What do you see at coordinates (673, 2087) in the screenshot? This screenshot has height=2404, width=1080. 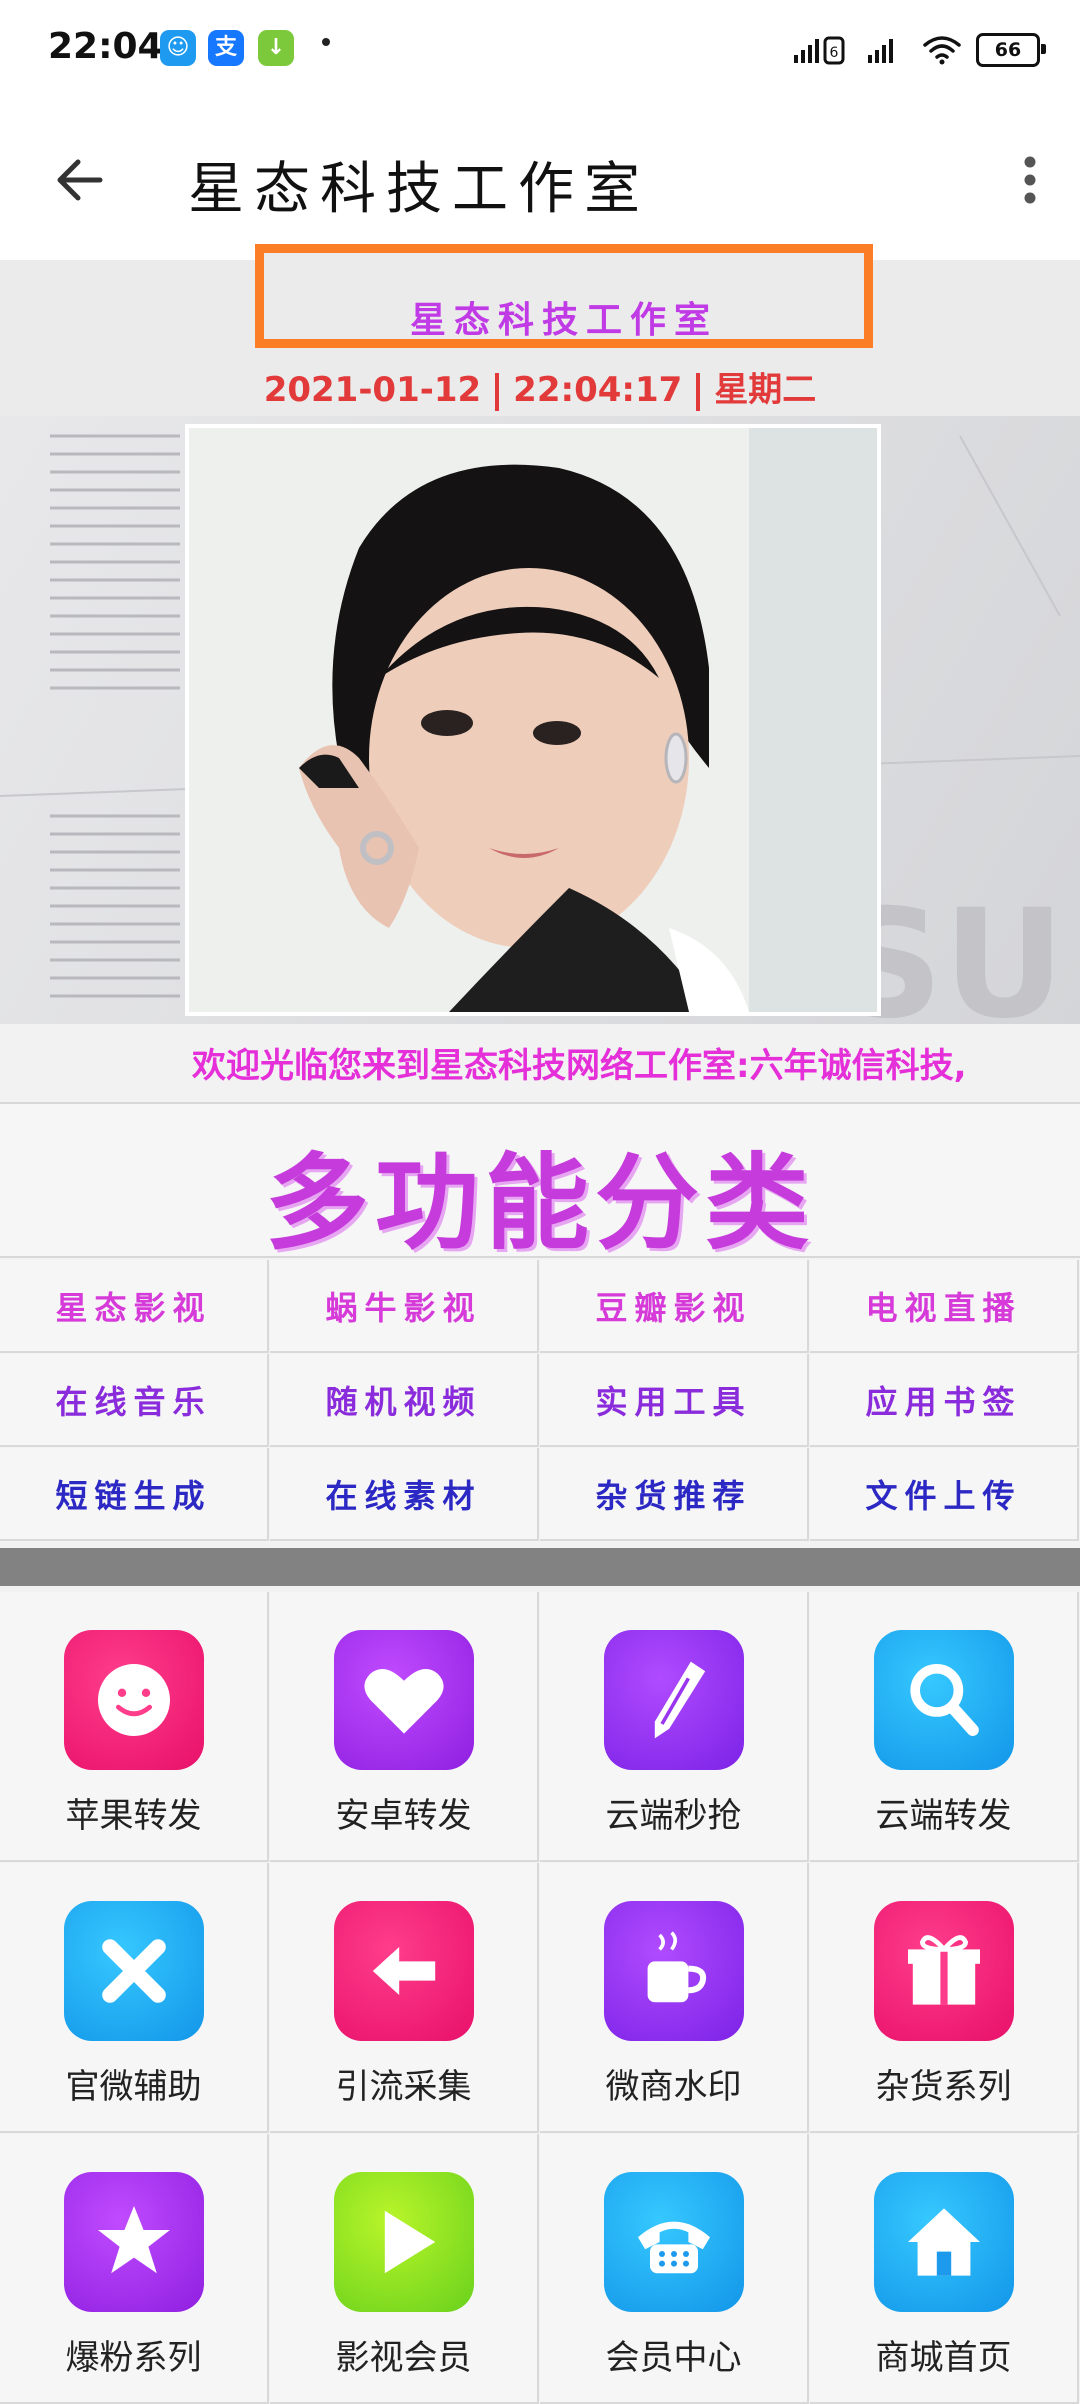 I see `feature-tile-label: 微商水印` at bounding box center [673, 2087].